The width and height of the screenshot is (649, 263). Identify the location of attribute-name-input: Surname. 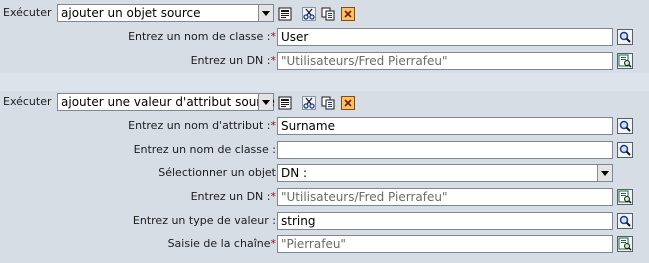
(445, 126).